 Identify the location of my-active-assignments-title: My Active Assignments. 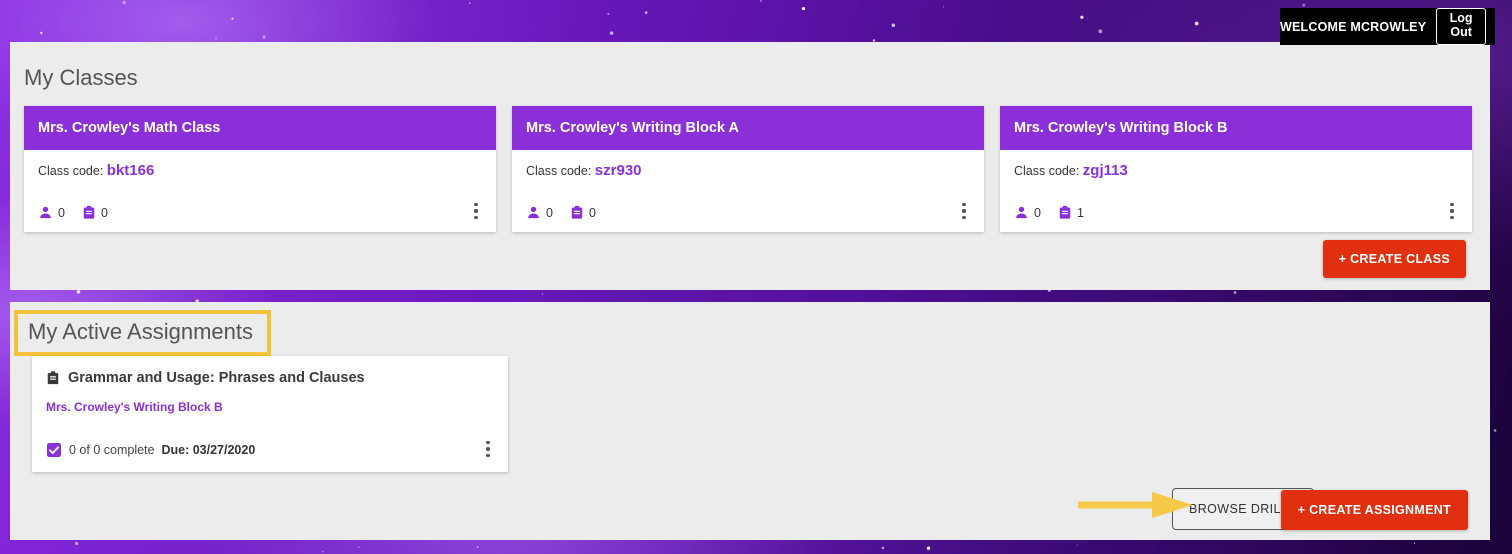
(140, 331).